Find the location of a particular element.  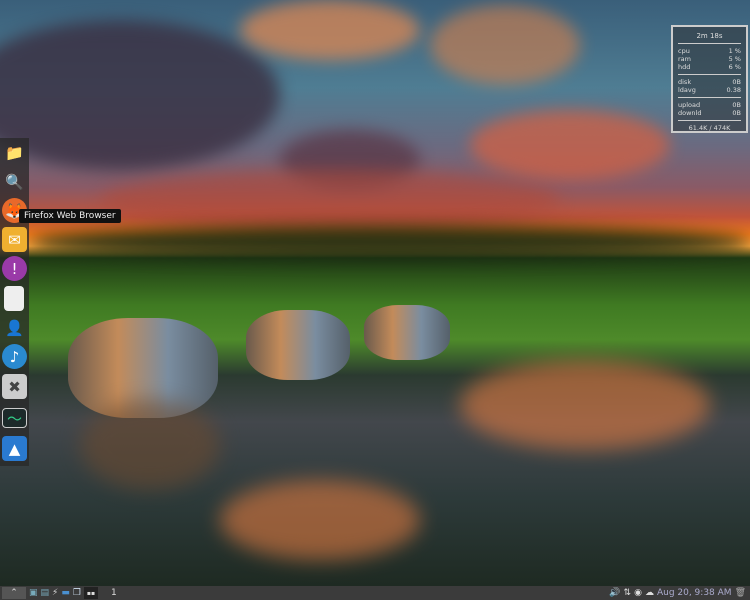

cpu-label: cpu is located at coordinates (684, 51).